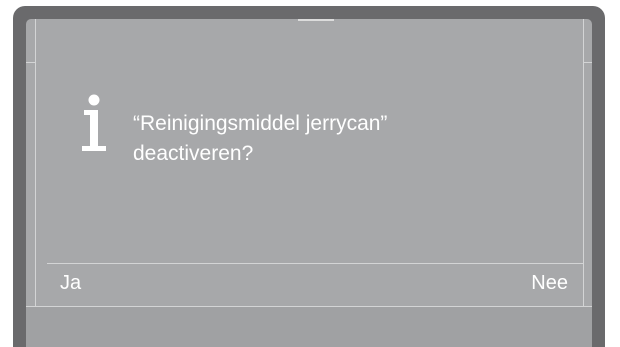 This screenshot has width=620, height=347. I want to click on no-button: Nee, so click(549, 283).